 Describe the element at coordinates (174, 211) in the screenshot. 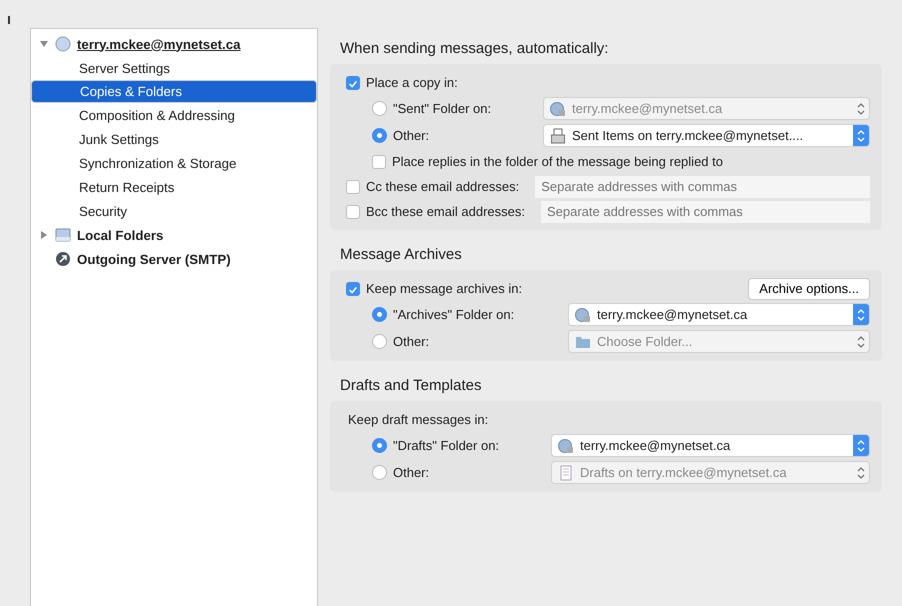

I see `tree-item: Security` at that location.